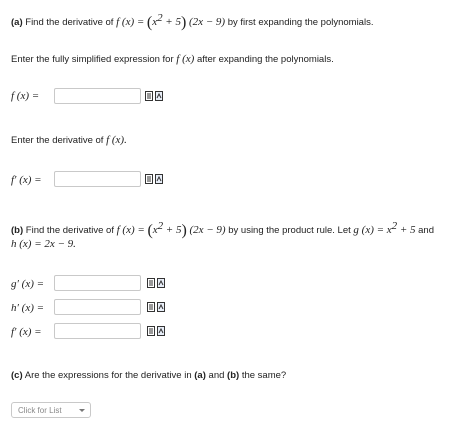 The width and height of the screenshot is (474, 448). Describe the element at coordinates (97, 179) in the screenshot. I see `fprime-input-a` at that location.